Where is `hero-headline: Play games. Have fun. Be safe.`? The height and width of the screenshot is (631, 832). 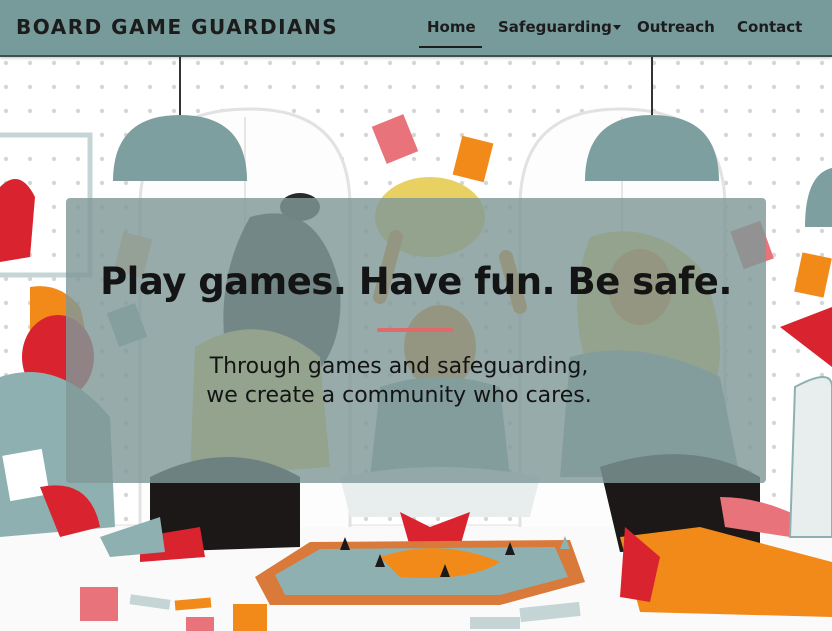 hero-headline: Play games. Have fun. Be safe. is located at coordinates (416, 281).